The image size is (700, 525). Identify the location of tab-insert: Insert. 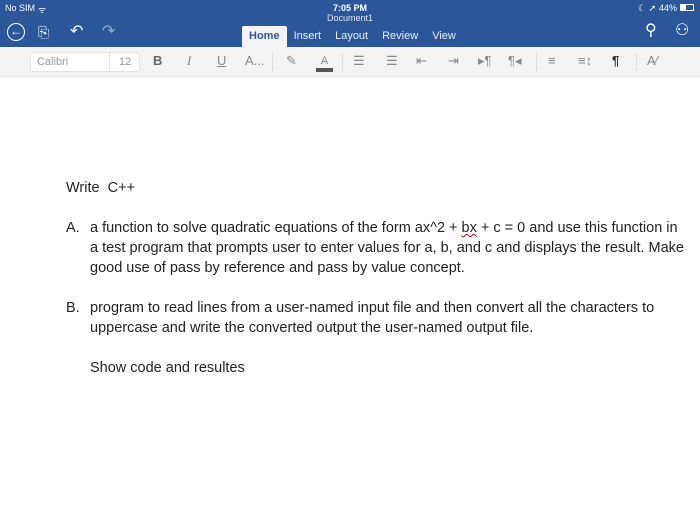
(308, 36).